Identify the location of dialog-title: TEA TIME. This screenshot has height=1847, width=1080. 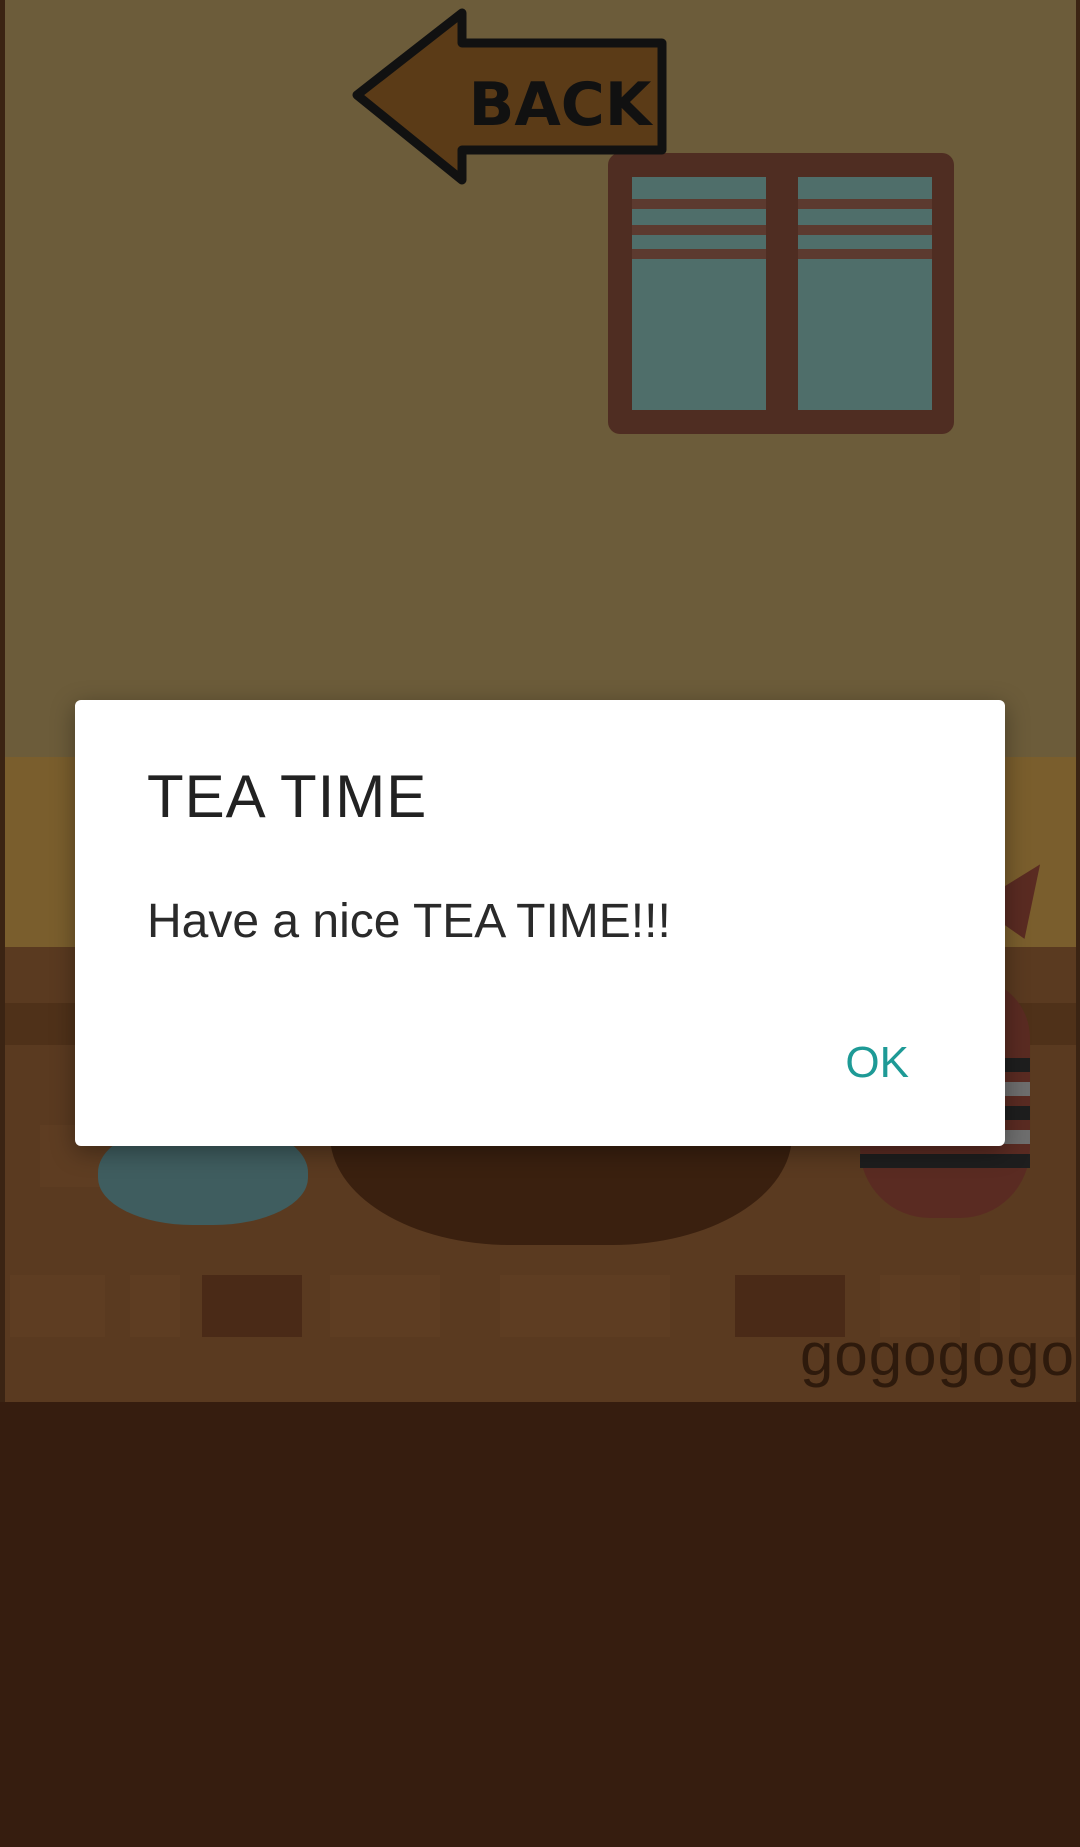
(287, 796).